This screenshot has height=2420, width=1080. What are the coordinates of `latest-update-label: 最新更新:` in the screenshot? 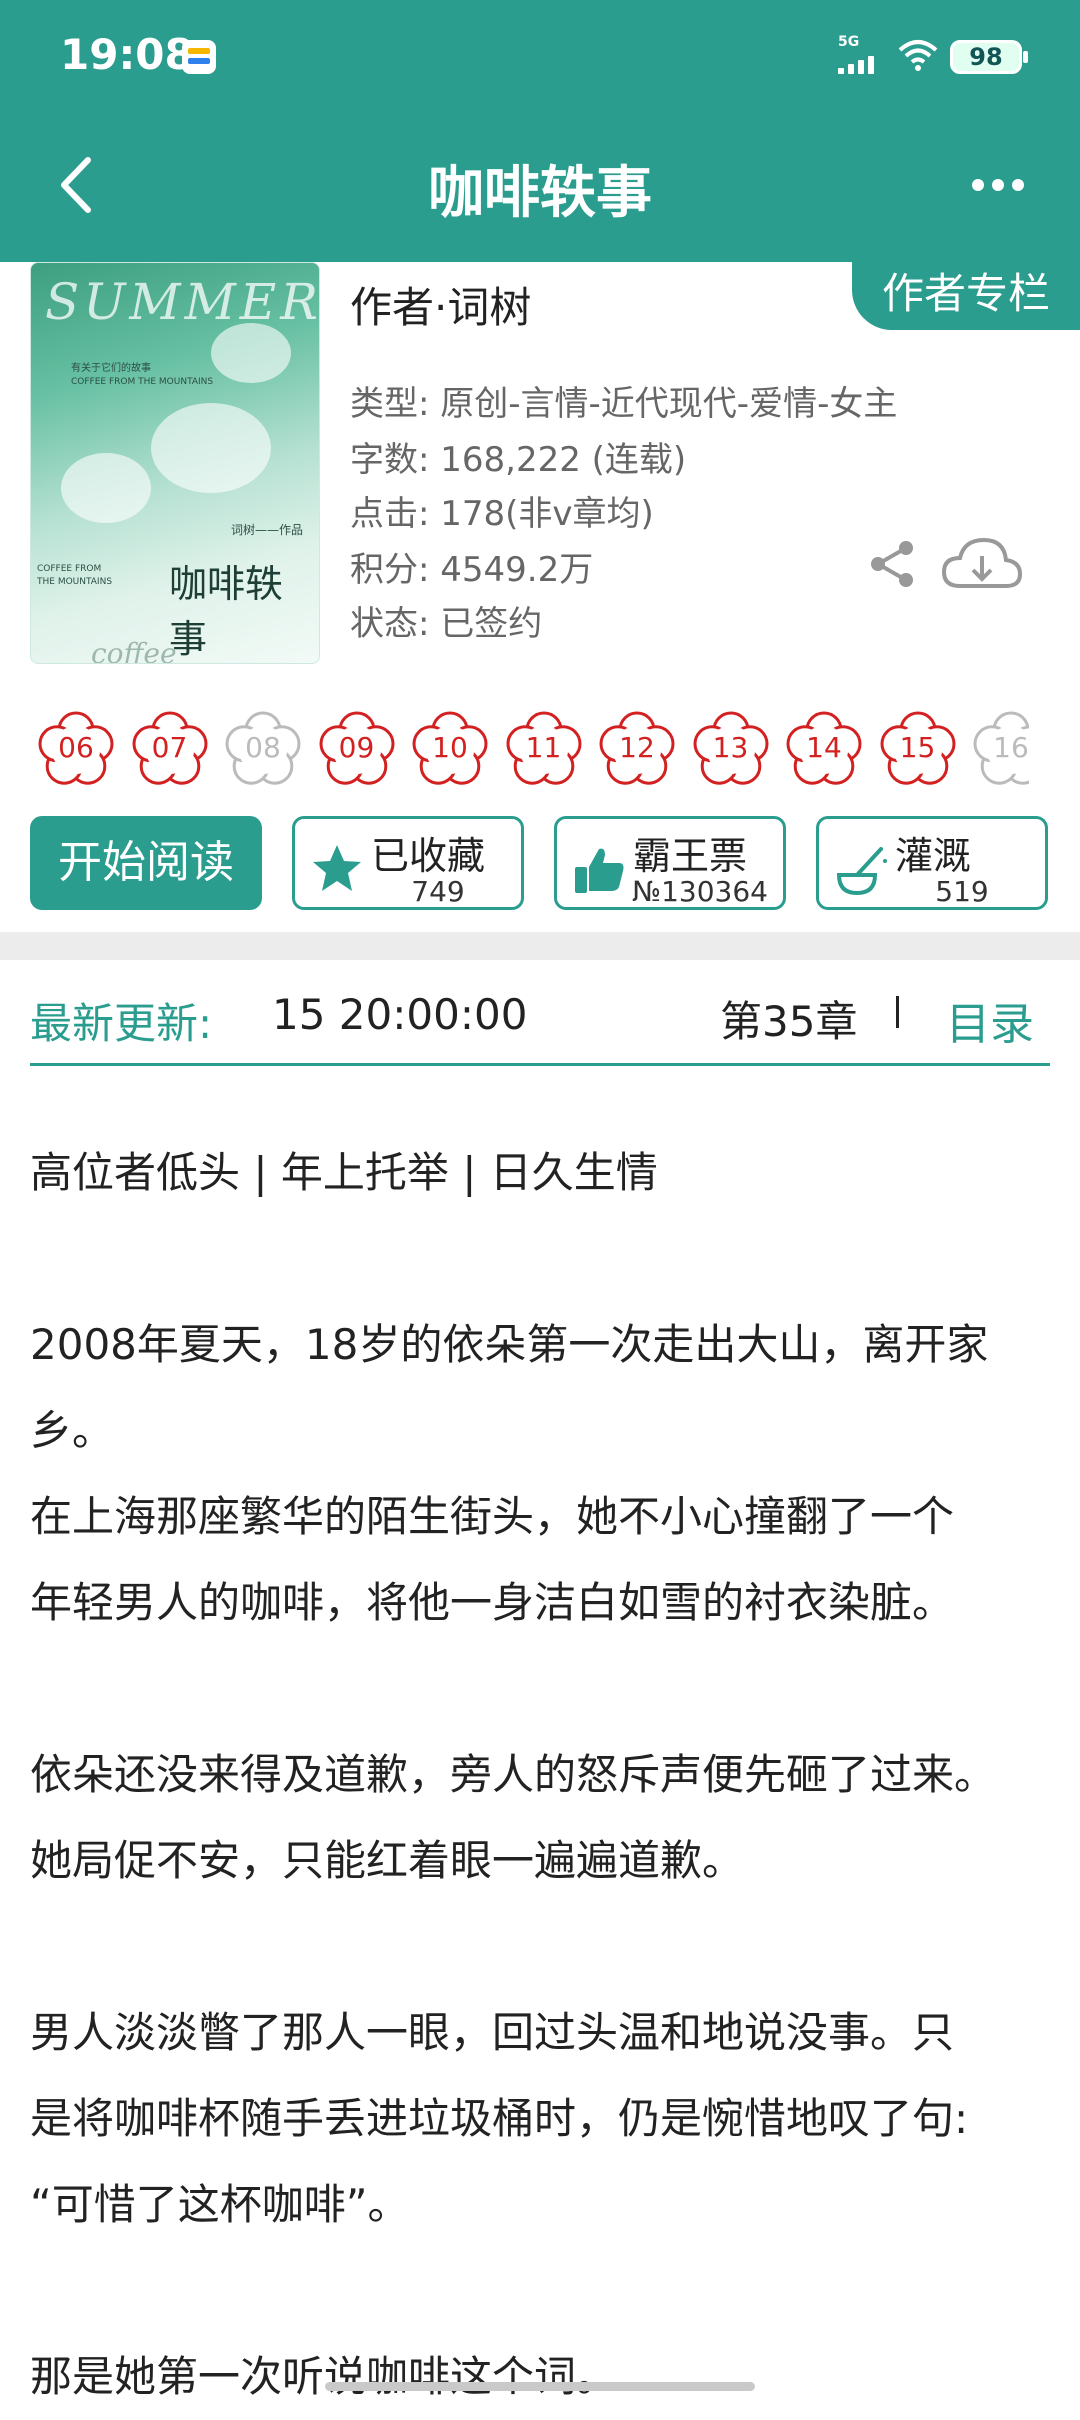 It's located at (121, 1023).